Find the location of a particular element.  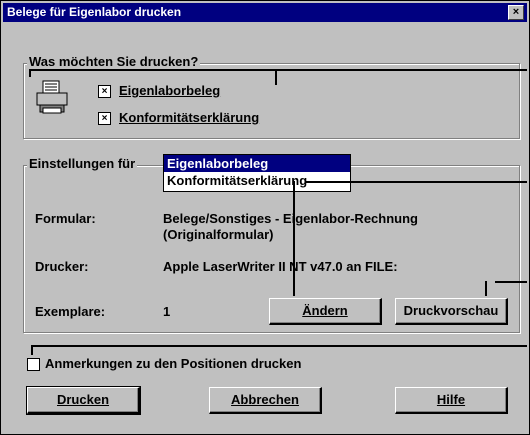

abbrechen-button: Abbrechen is located at coordinates (265, 400).